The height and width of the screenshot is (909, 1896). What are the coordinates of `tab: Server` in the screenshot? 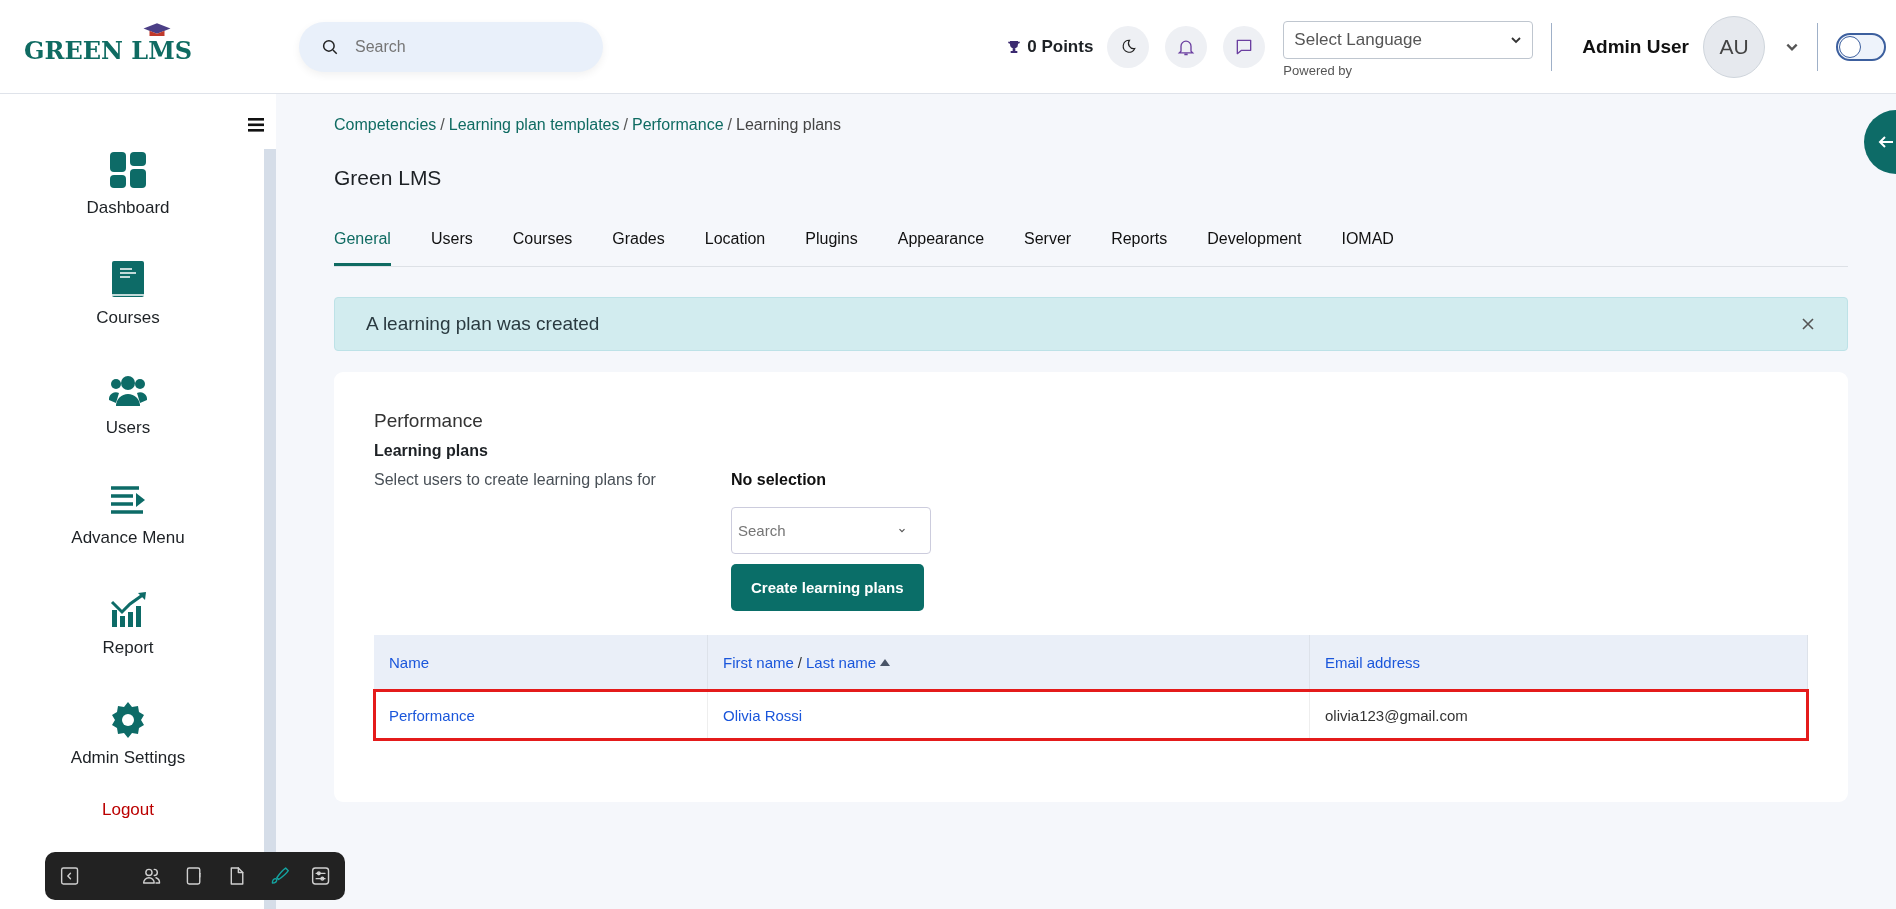 It's located at (1048, 244).